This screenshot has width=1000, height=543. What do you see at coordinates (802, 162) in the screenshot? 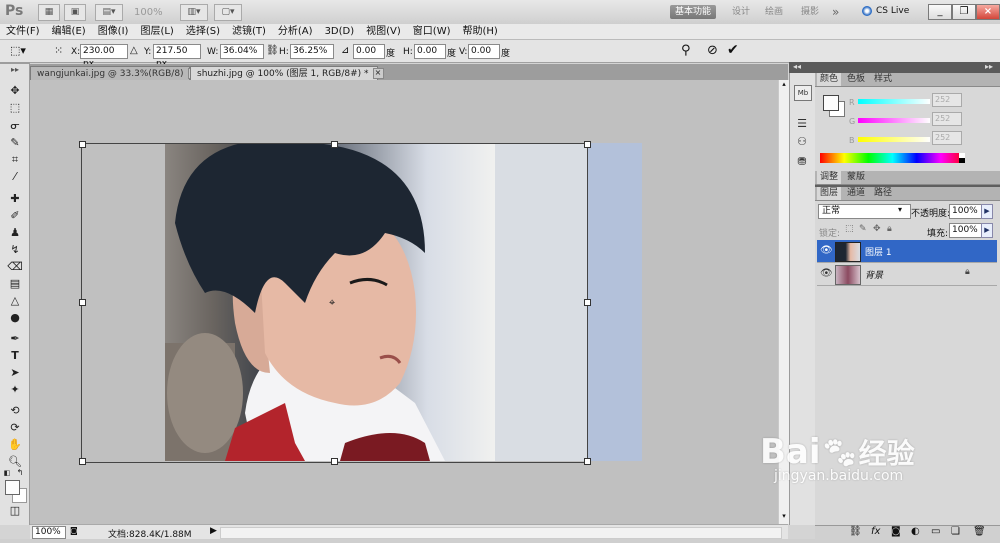
I see `info-panel-icon: ⛃` at bounding box center [802, 162].